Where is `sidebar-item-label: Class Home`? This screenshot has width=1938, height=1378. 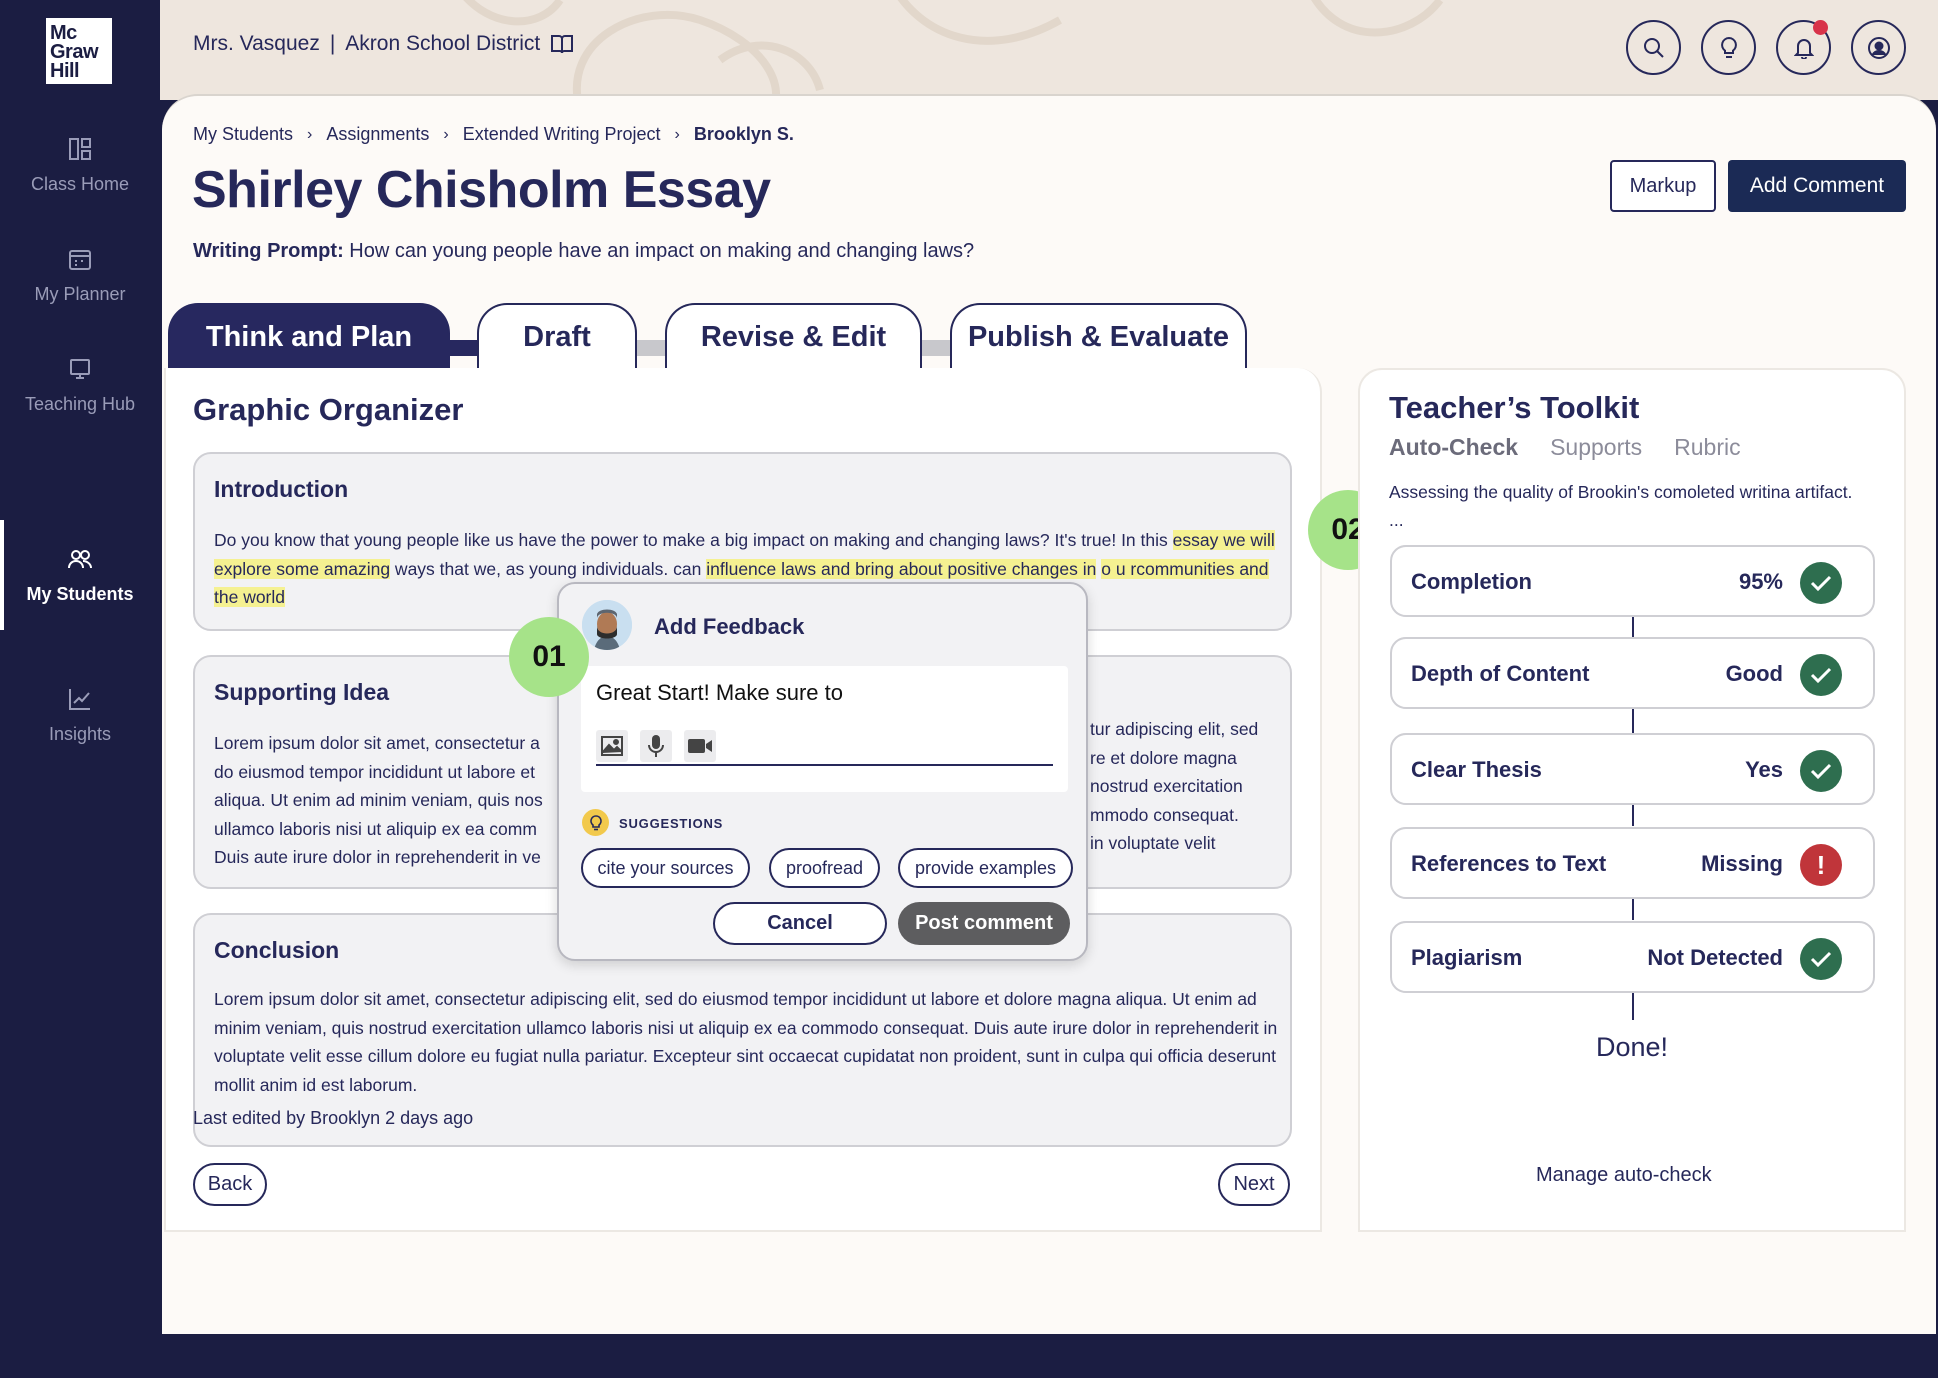 sidebar-item-label: Class Home is located at coordinates (80, 183).